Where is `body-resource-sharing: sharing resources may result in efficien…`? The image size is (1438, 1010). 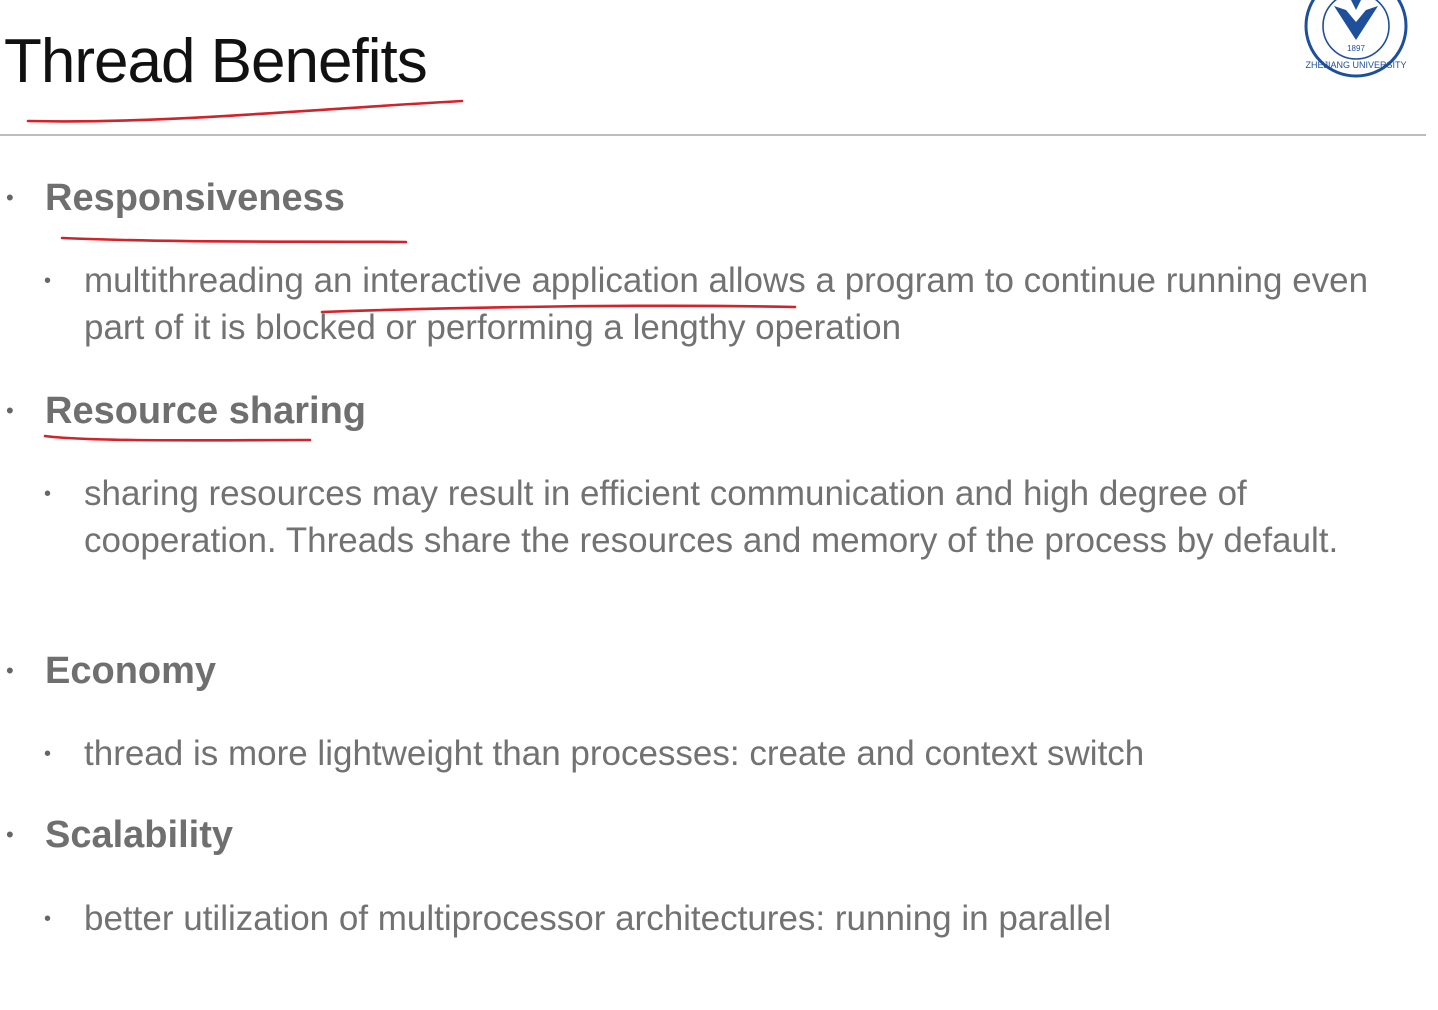 body-resource-sharing: sharing resources may result in efficien… is located at coordinates (711, 517).